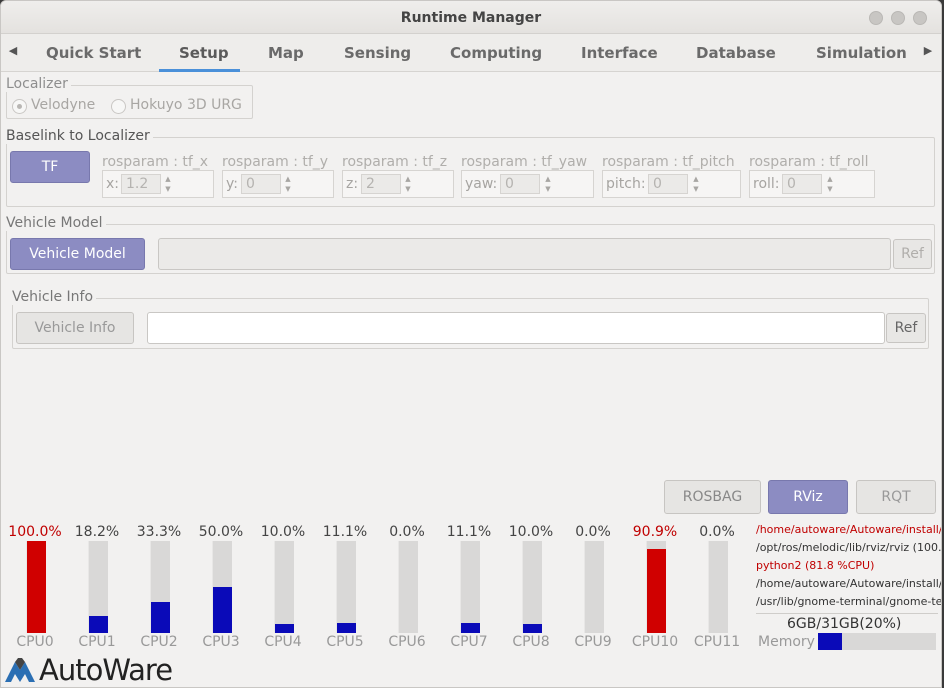 The width and height of the screenshot is (944, 688). I want to click on vehicle-info-ref-button: Ref, so click(906, 328).